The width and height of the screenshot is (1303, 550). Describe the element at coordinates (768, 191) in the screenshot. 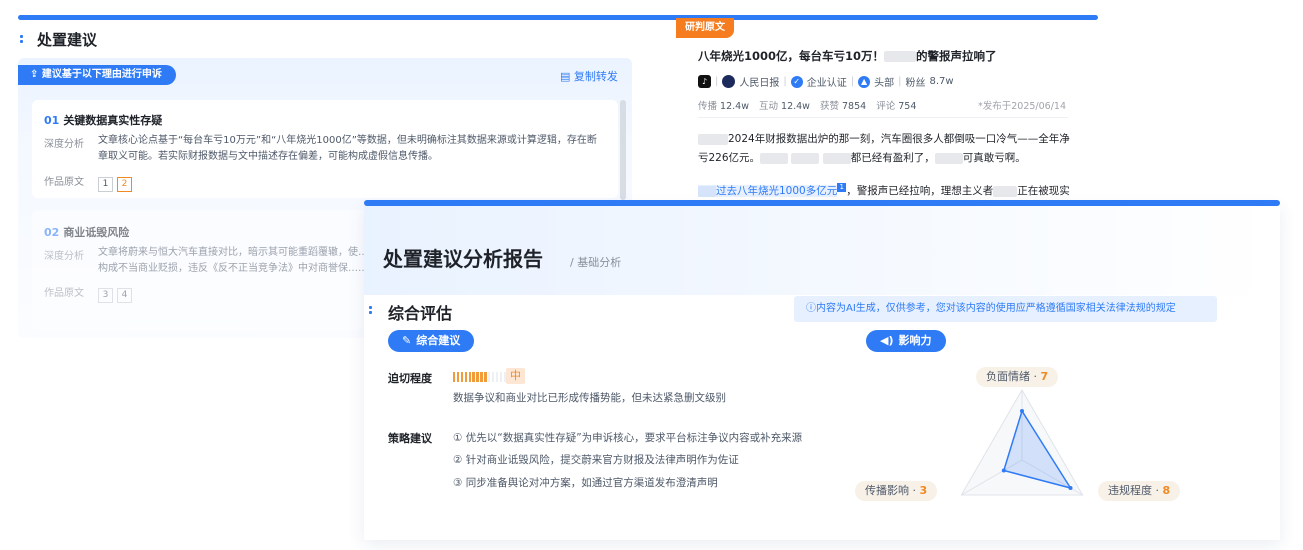

I see `highlighted-claim: 过去八年烧光1000多亿元` at that location.